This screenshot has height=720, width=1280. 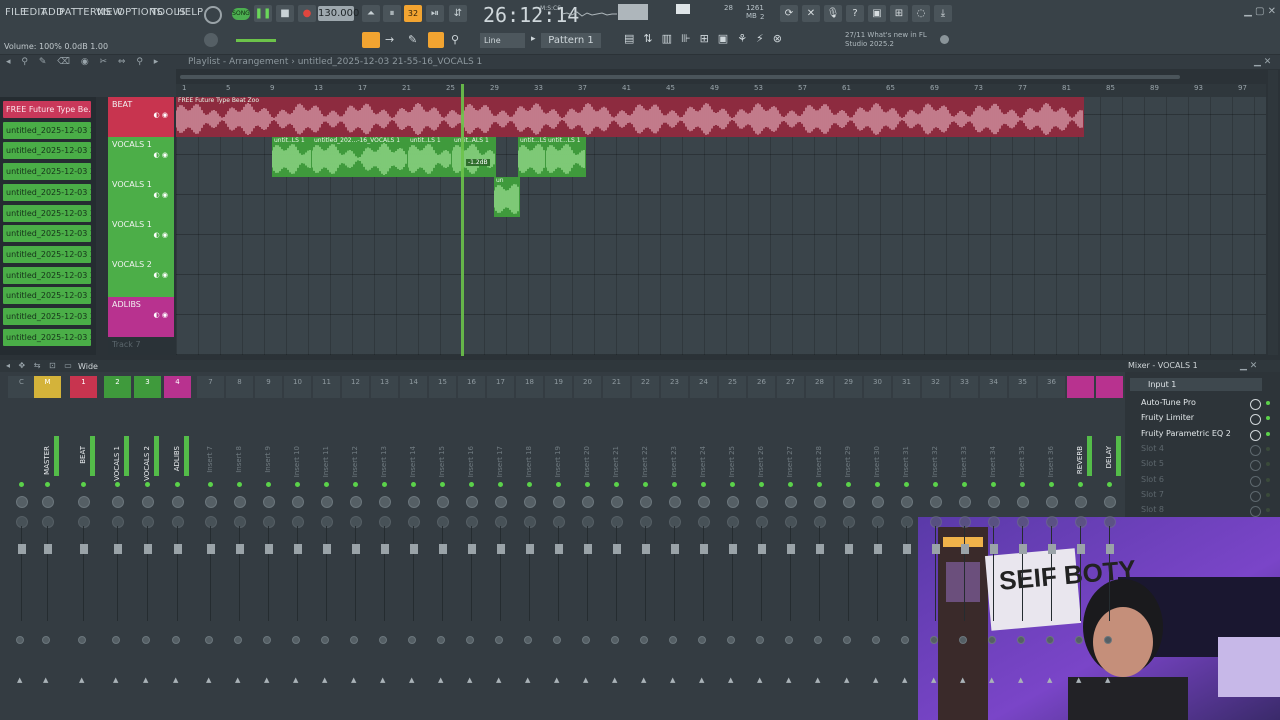 I want to click on track-header: ADLIBS ◐ ◉, so click(x=141, y=317).